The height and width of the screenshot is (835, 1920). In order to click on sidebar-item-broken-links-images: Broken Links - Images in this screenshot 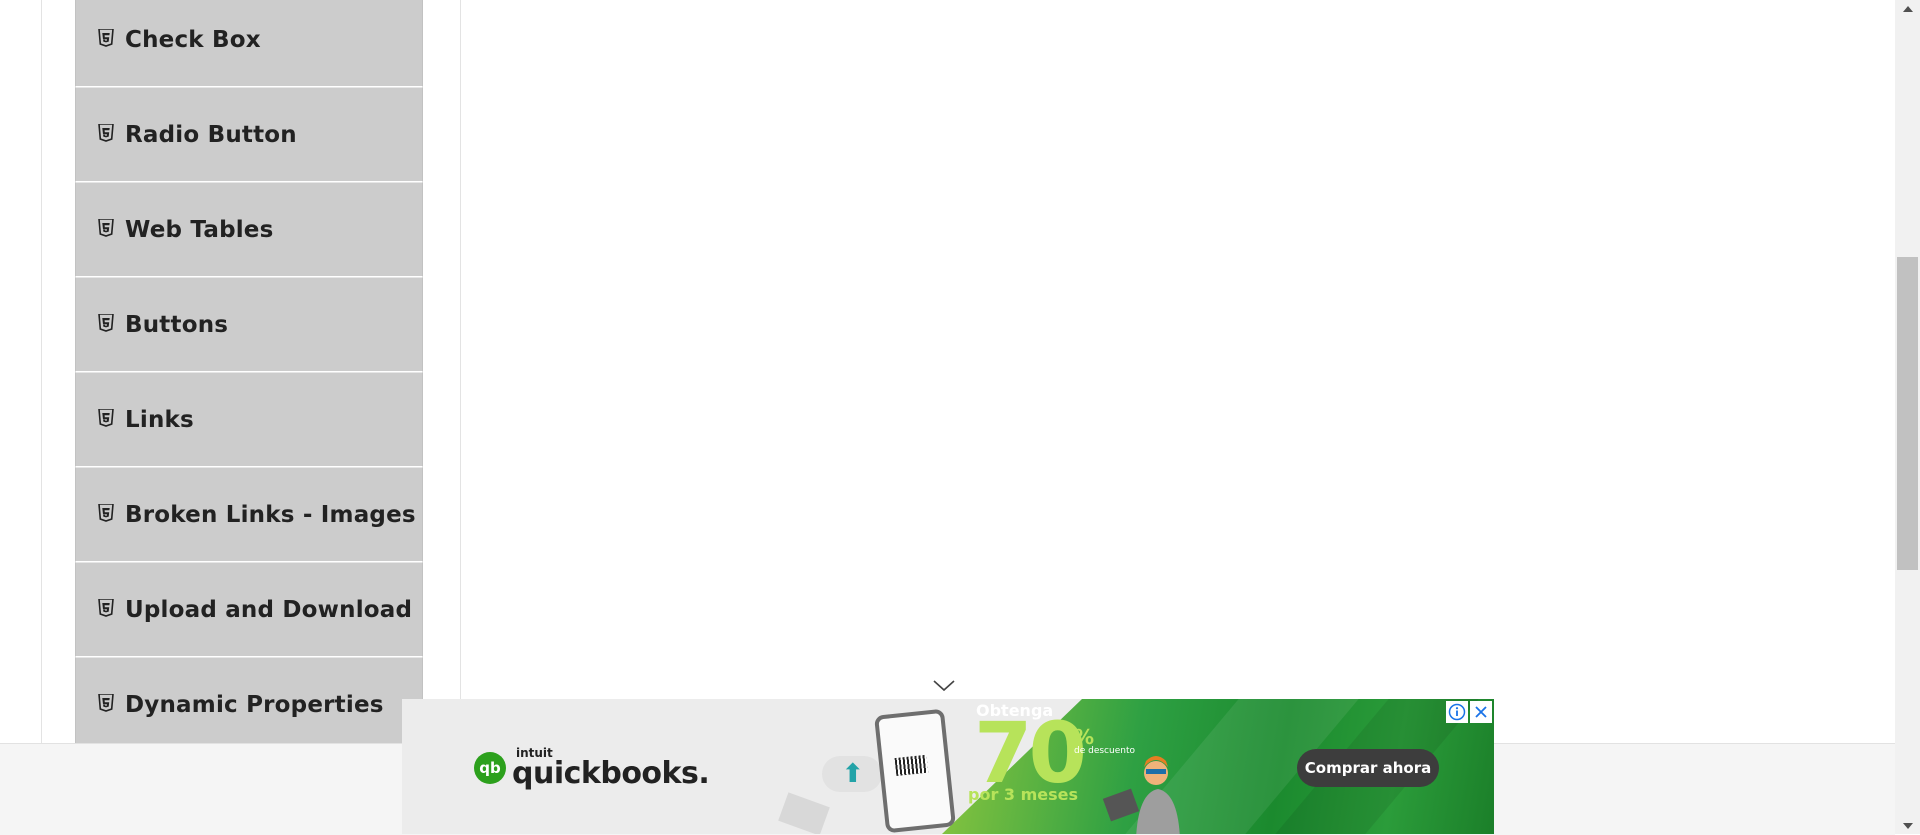, I will do `click(249, 514)`.